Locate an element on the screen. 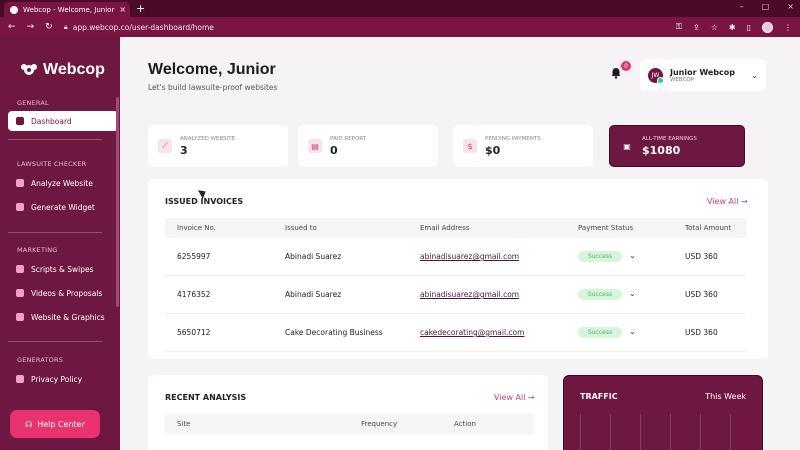 This screenshot has height=450, width=800. brand-logo: Webcop is located at coordinates (62, 70).